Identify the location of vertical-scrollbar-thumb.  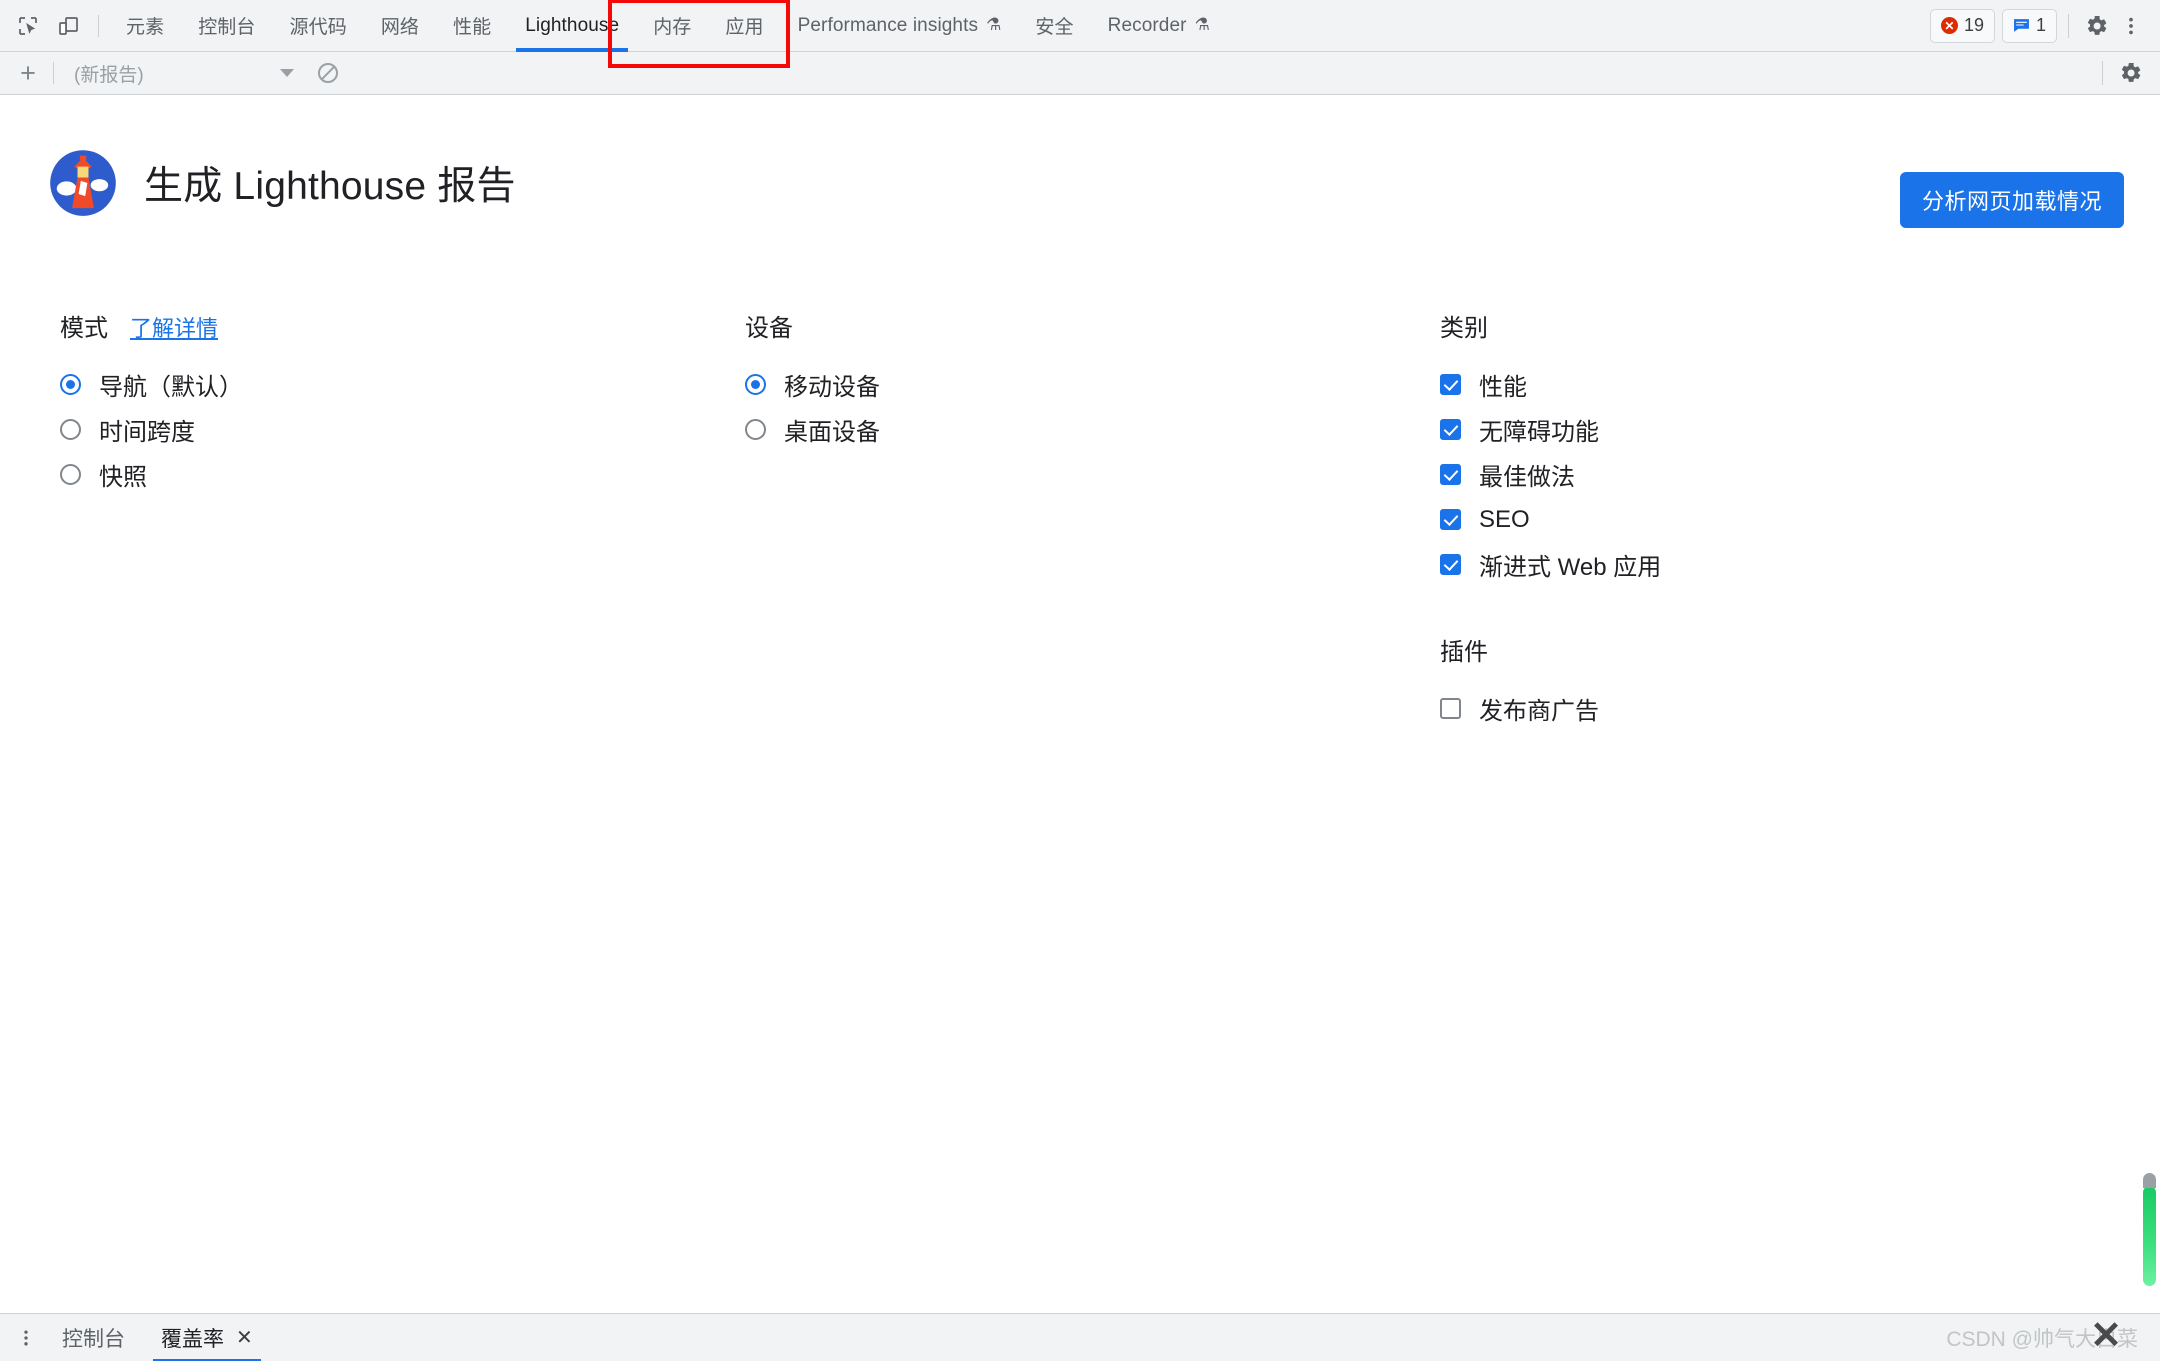
(2149, 1229).